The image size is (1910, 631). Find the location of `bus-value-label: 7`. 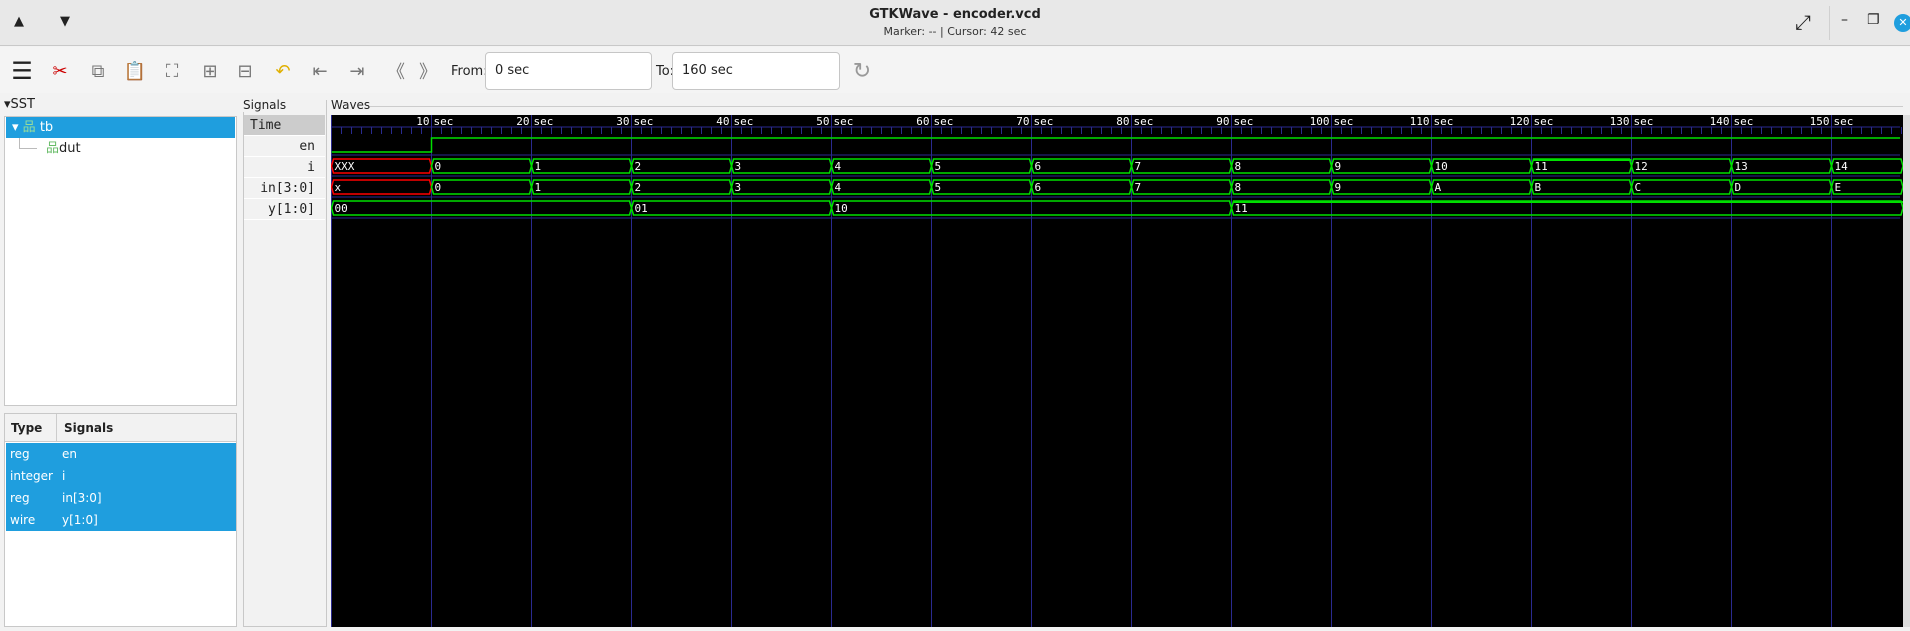

bus-value-label: 7 is located at coordinates (1138, 187).